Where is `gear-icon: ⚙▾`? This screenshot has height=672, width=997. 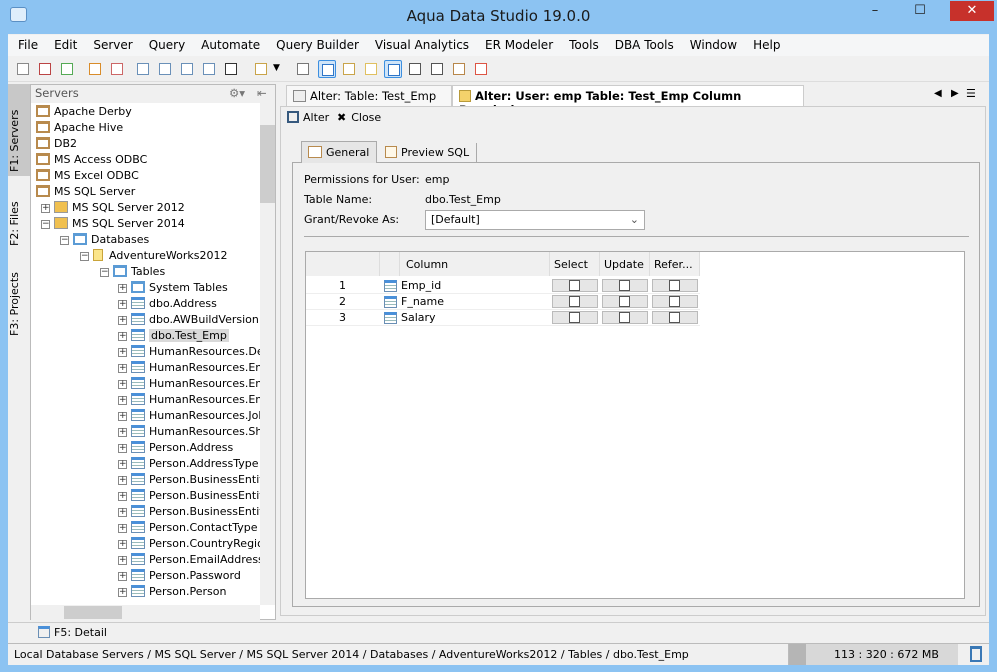 gear-icon: ⚙▾ is located at coordinates (237, 93).